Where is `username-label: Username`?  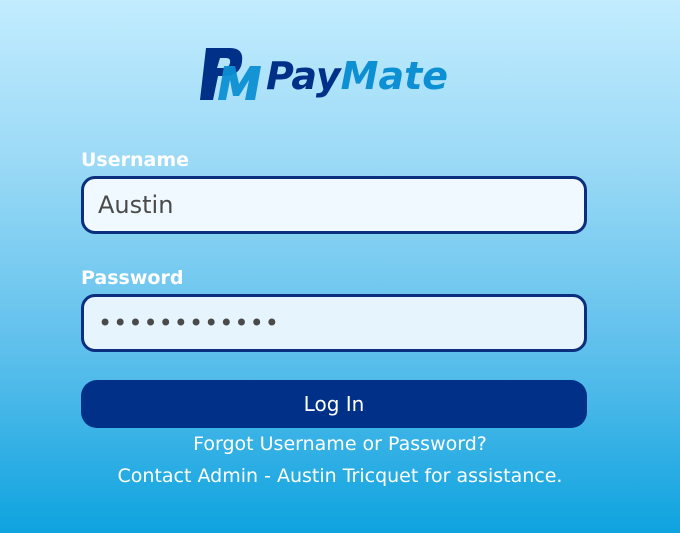
username-label: Username is located at coordinates (135, 160).